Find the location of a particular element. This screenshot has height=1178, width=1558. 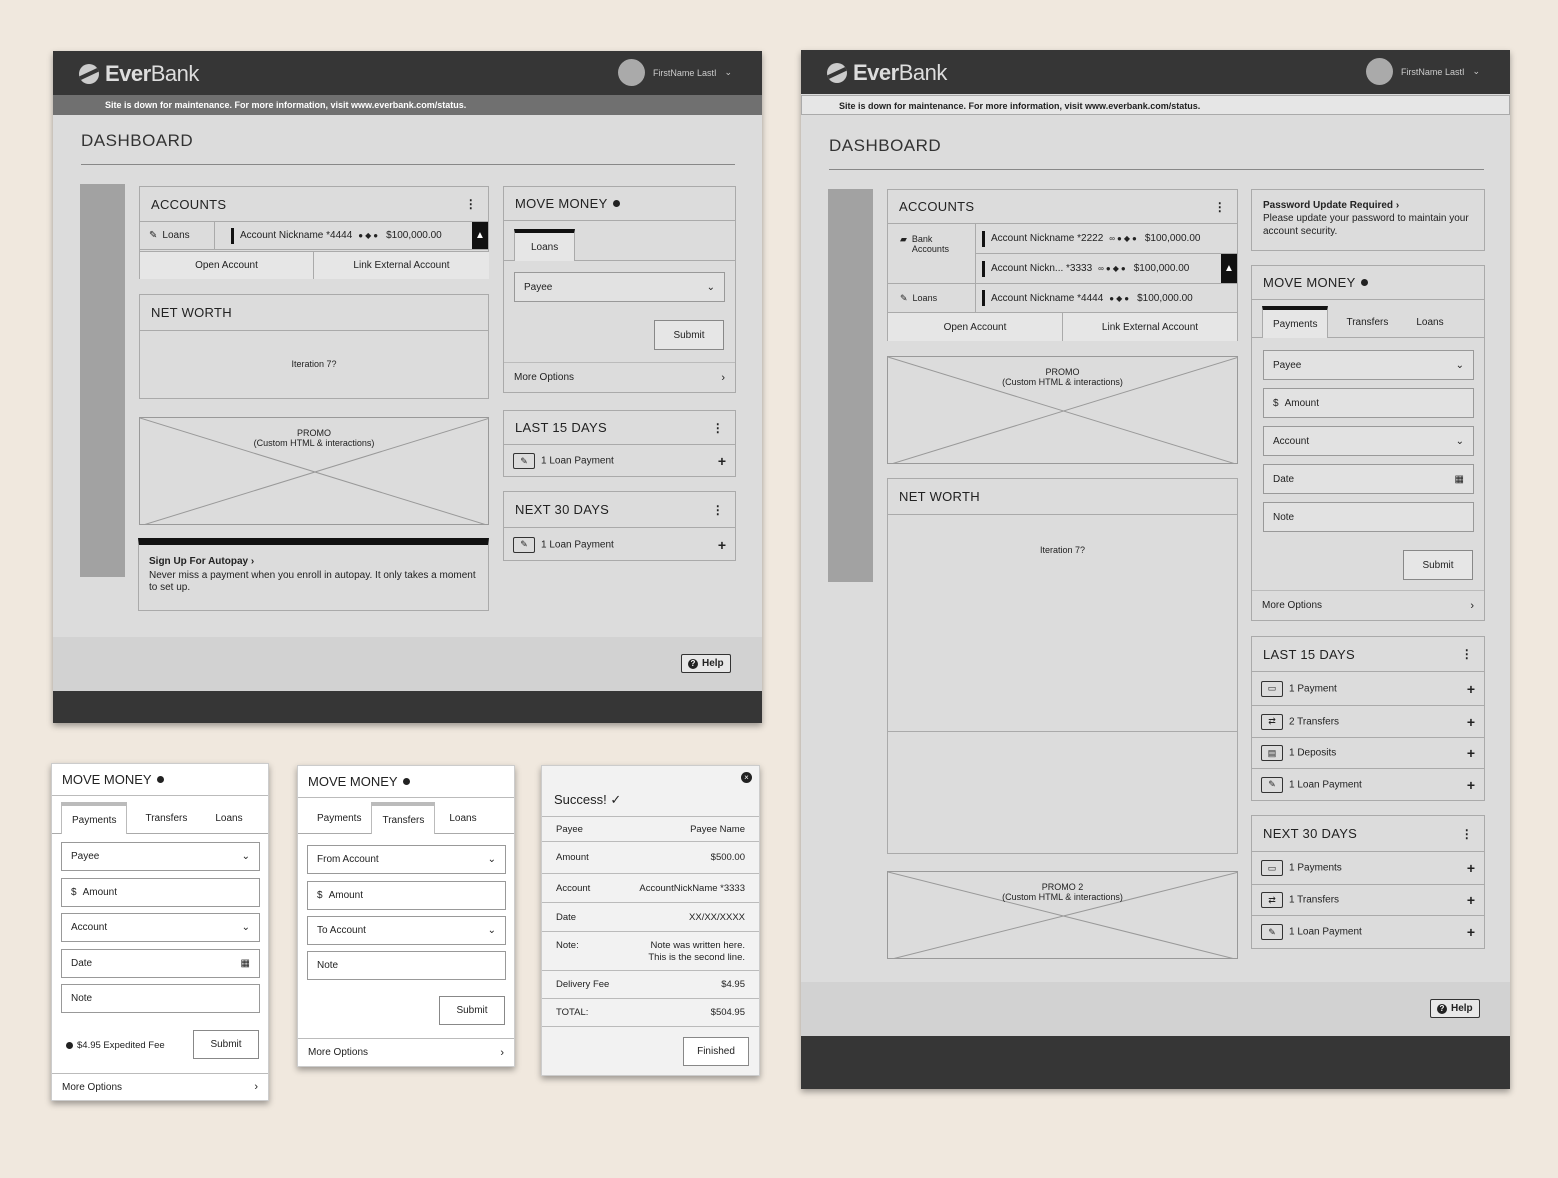

summary-row: Amount $500.00 is located at coordinates (650, 857).